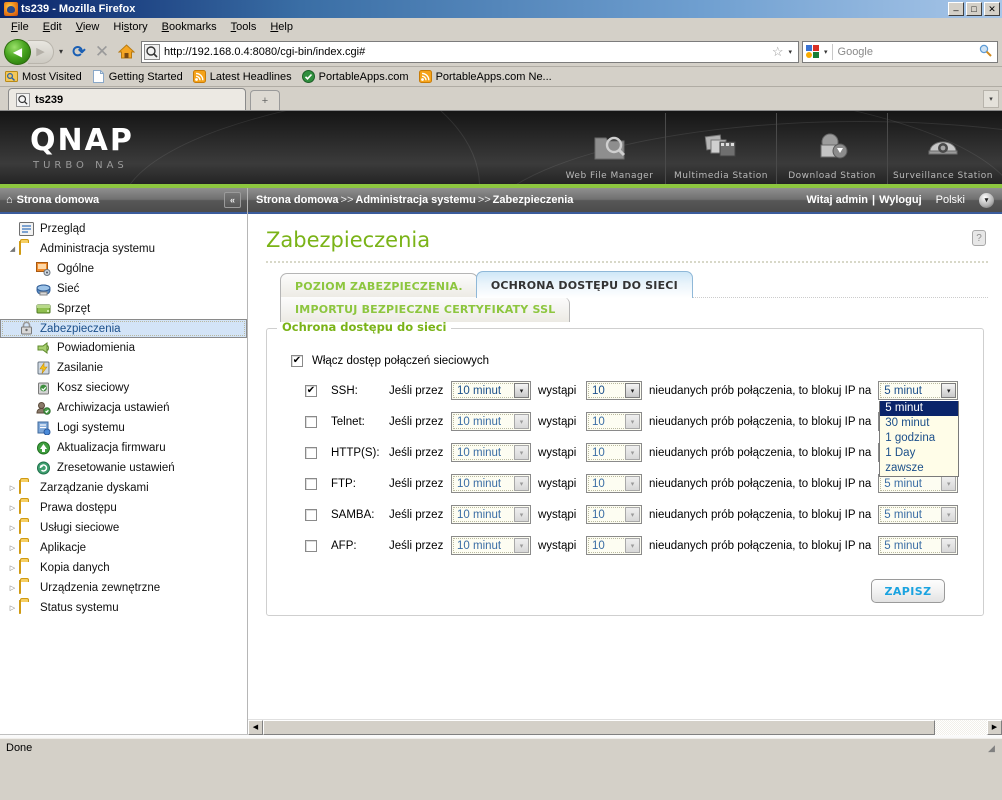  I want to click on menu-help: Help, so click(281, 27).